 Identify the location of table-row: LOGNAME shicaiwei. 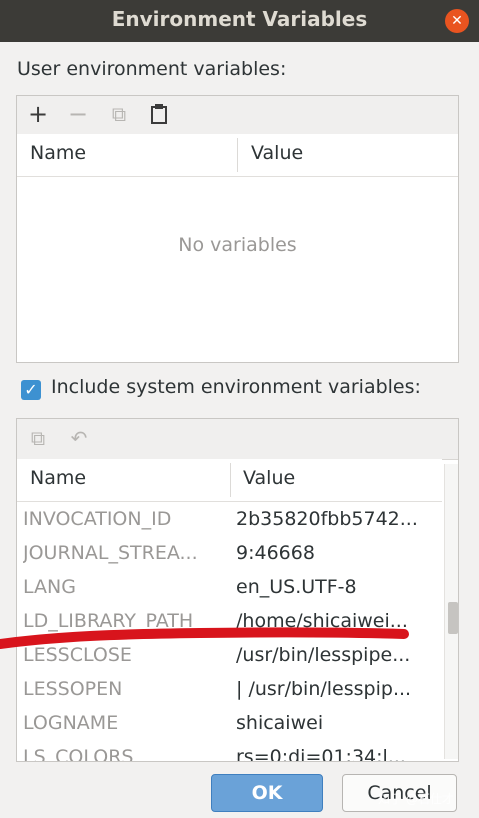
(230, 725).